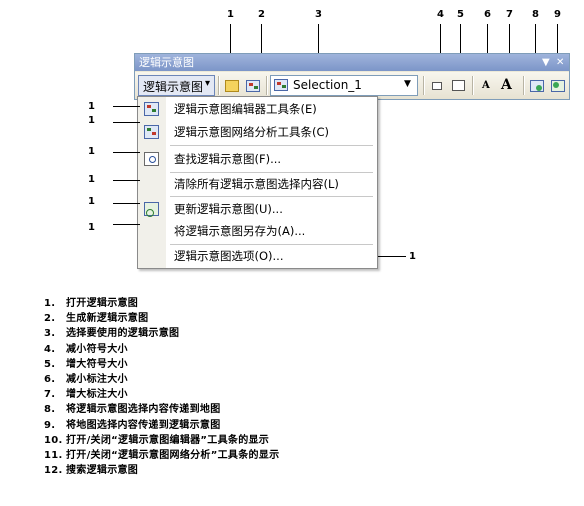 This screenshot has width=584, height=506. I want to click on enlarge-symbol-size-button, so click(458, 85).